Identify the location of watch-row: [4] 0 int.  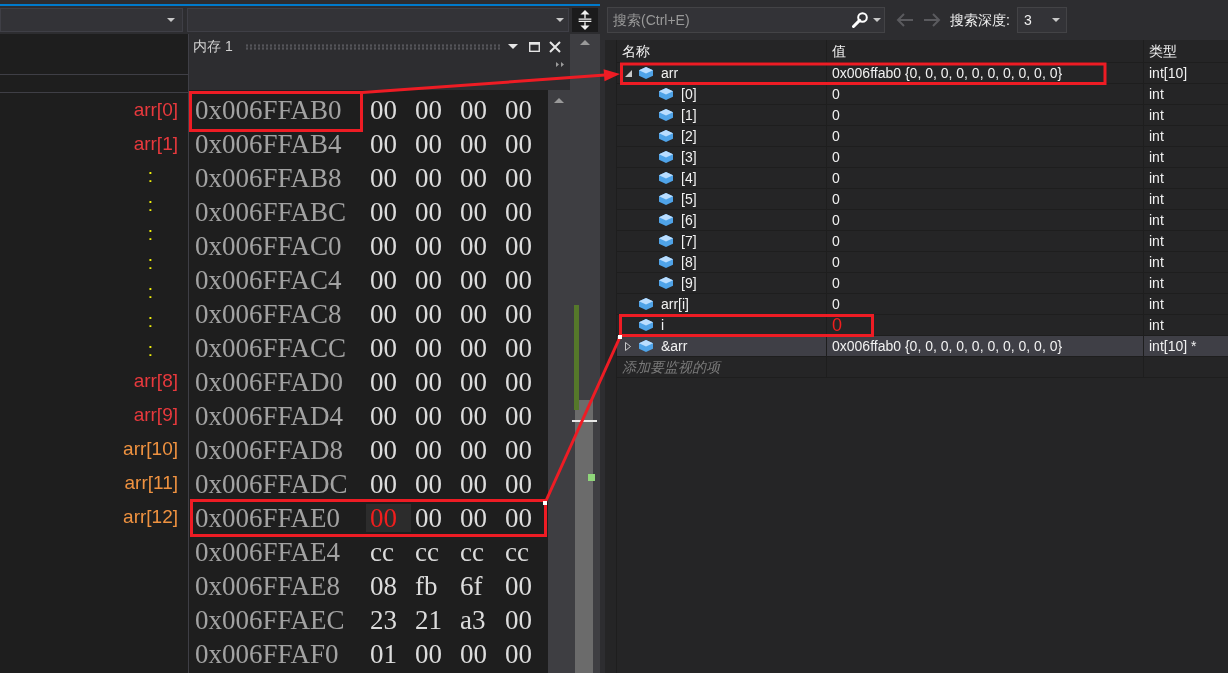
(922, 178).